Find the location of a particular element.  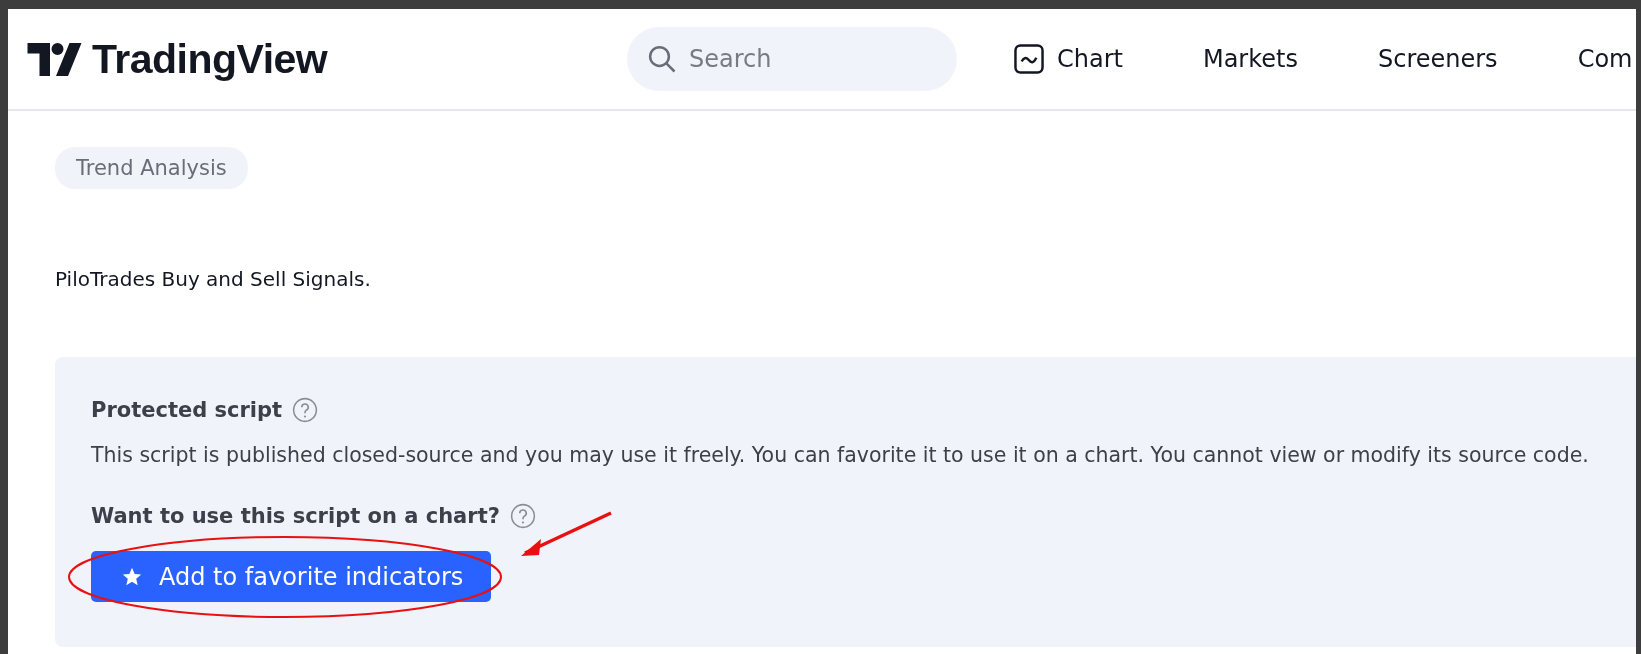

tradingview-logo: TradingView is located at coordinates (327, 59).